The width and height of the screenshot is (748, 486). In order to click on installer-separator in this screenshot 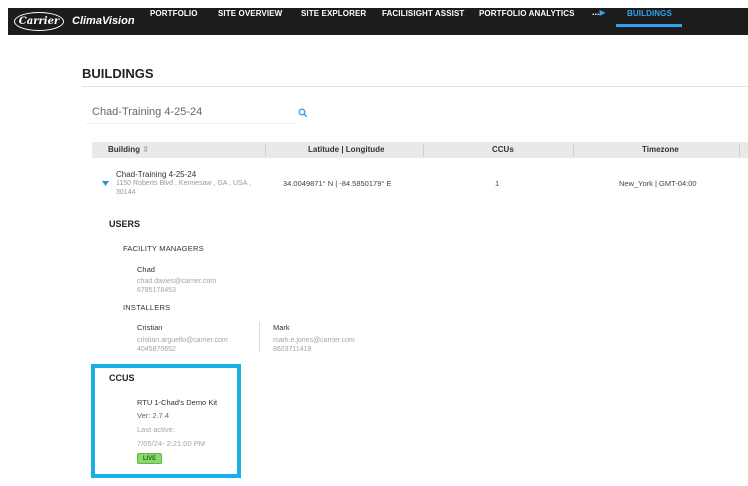, I will do `click(259, 337)`.